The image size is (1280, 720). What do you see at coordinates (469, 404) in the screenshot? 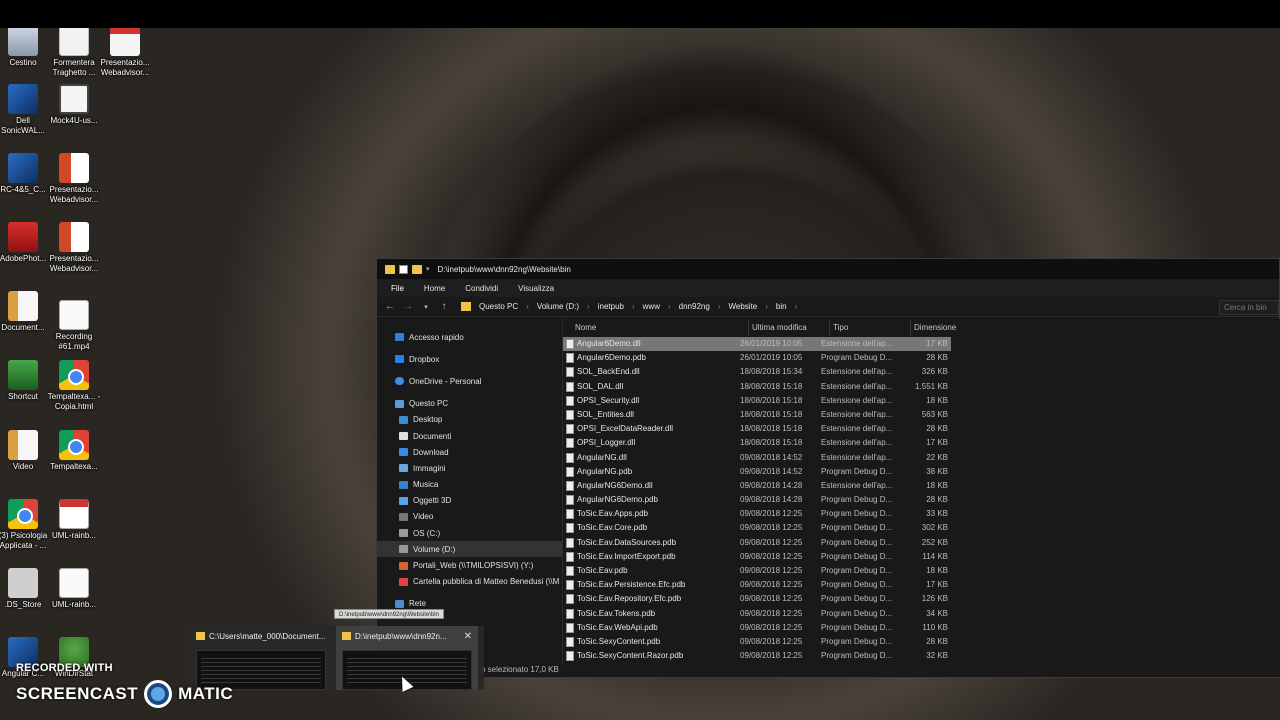
I see `nav-item: Questo PC` at bounding box center [469, 404].